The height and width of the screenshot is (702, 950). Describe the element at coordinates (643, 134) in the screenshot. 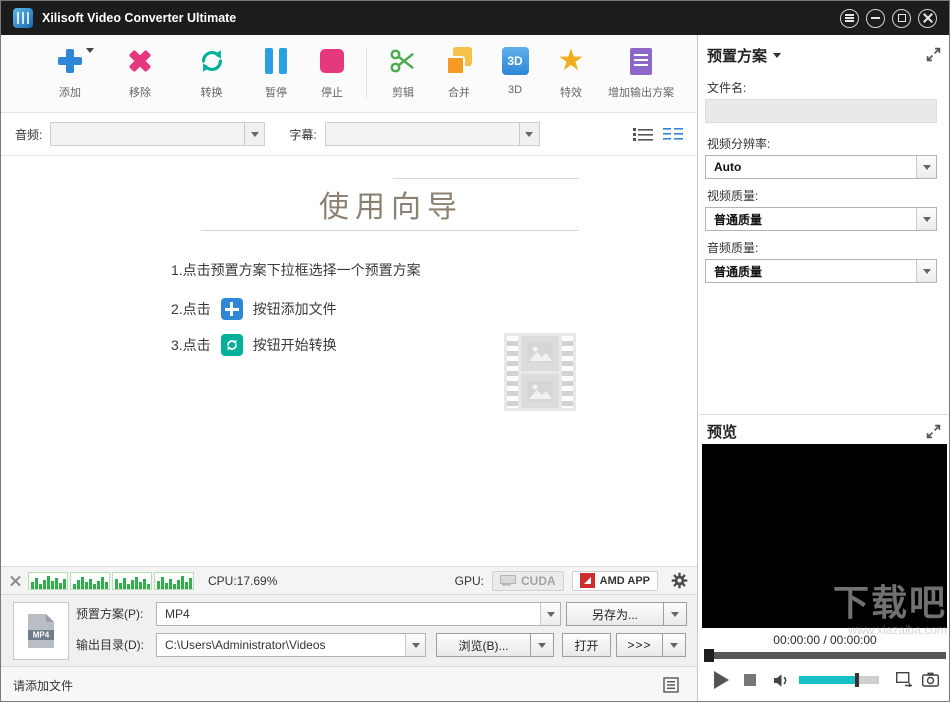

I see `list-view-icon` at that location.